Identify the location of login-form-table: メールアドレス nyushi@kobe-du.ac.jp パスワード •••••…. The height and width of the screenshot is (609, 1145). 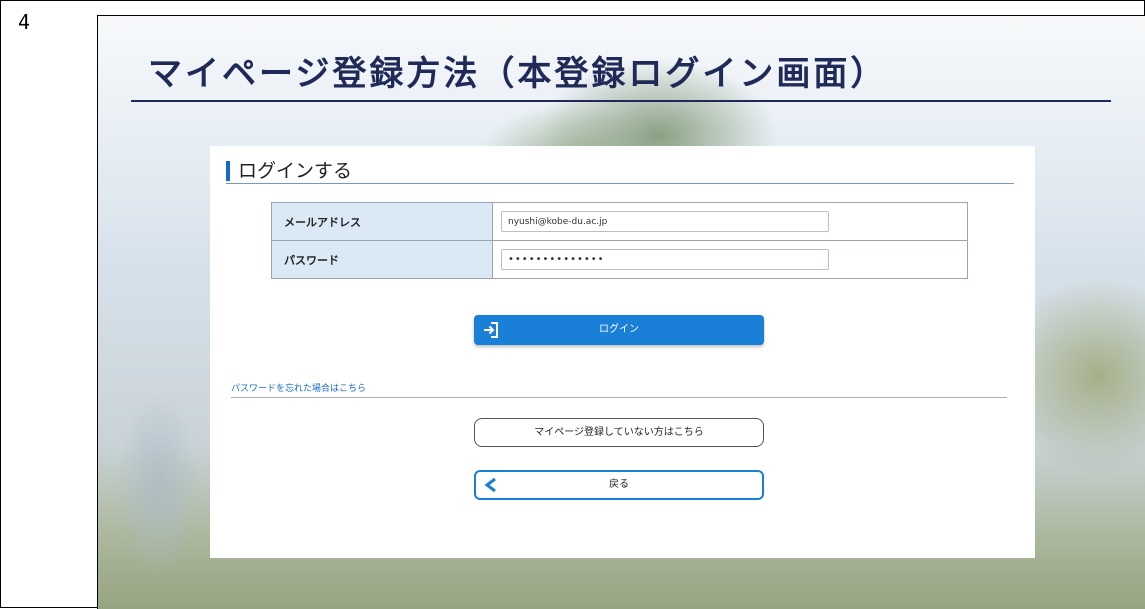
(619, 240).